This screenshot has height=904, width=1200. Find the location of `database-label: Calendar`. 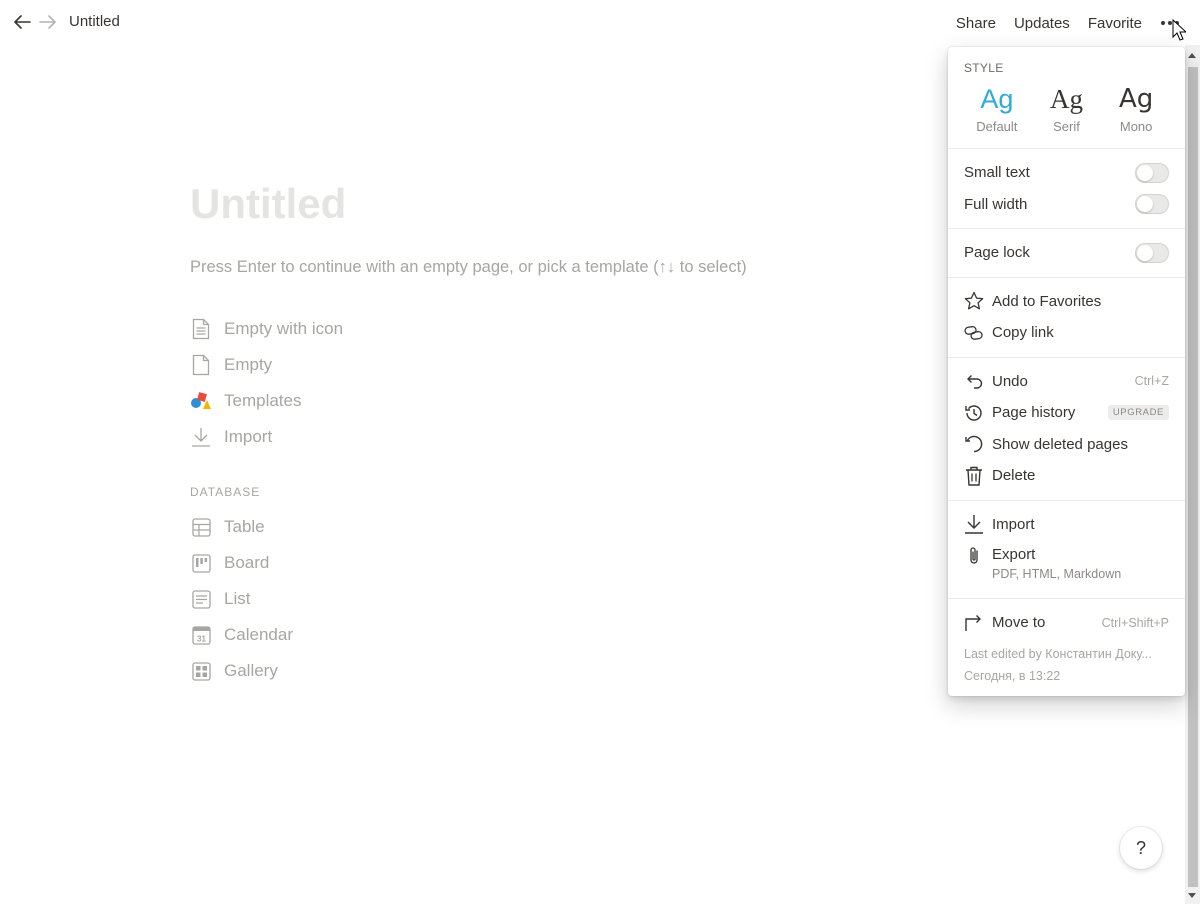

database-label: Calendar is located at coordinates (258, 634).